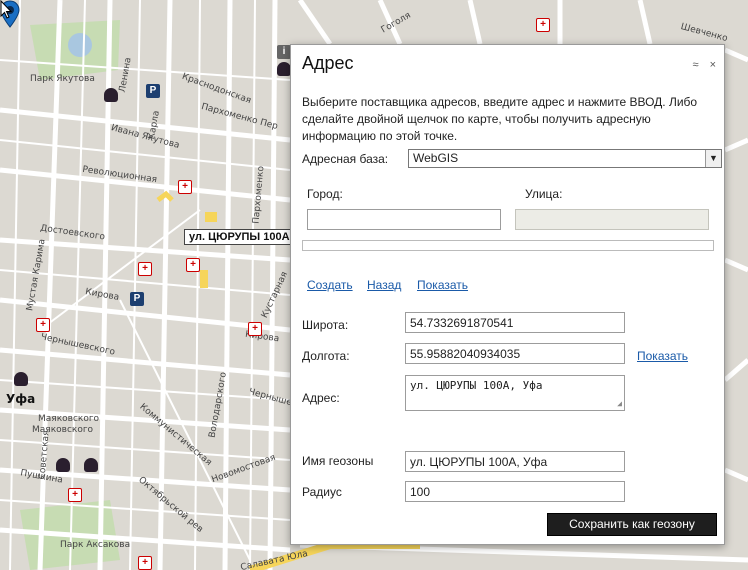  What do you see at coordinates (321, 398) in the screenshot?
I see `address-label: Адрес:` at bounding box center [321, 398].